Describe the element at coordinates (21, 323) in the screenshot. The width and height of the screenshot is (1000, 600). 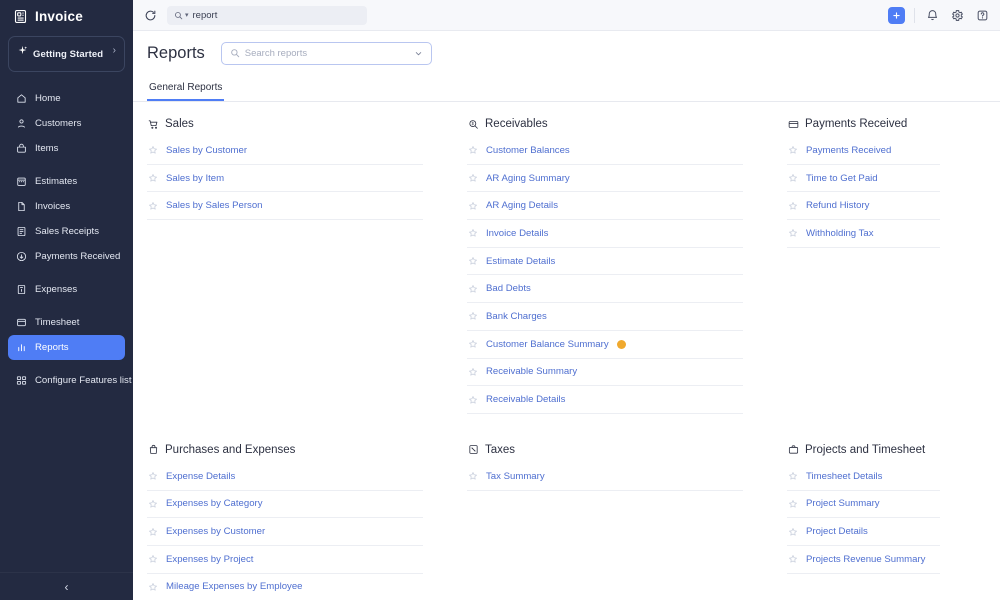
I see `timesheet-icon` at that location.